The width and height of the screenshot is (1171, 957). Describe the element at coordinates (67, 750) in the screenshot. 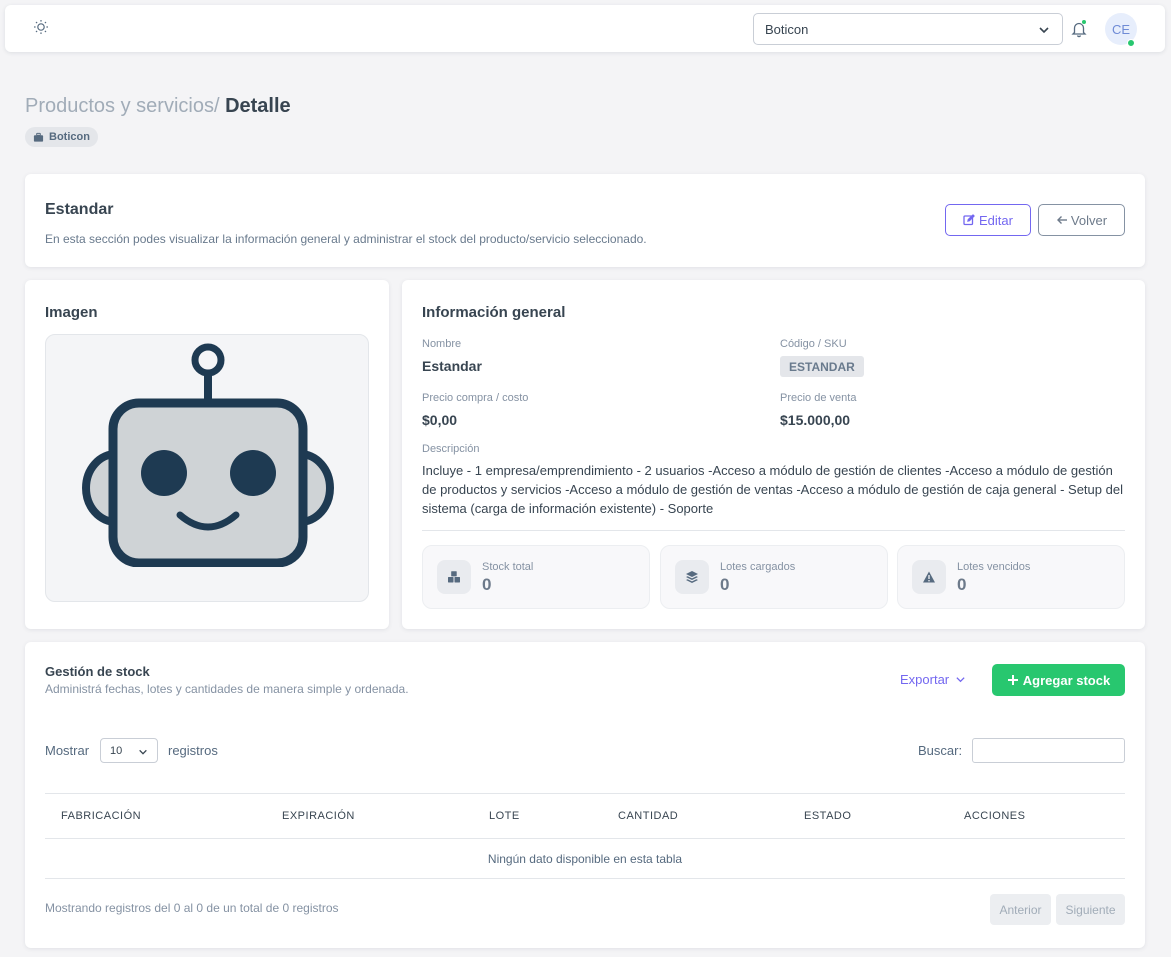

I see `show-label: Mostrar` at that location.